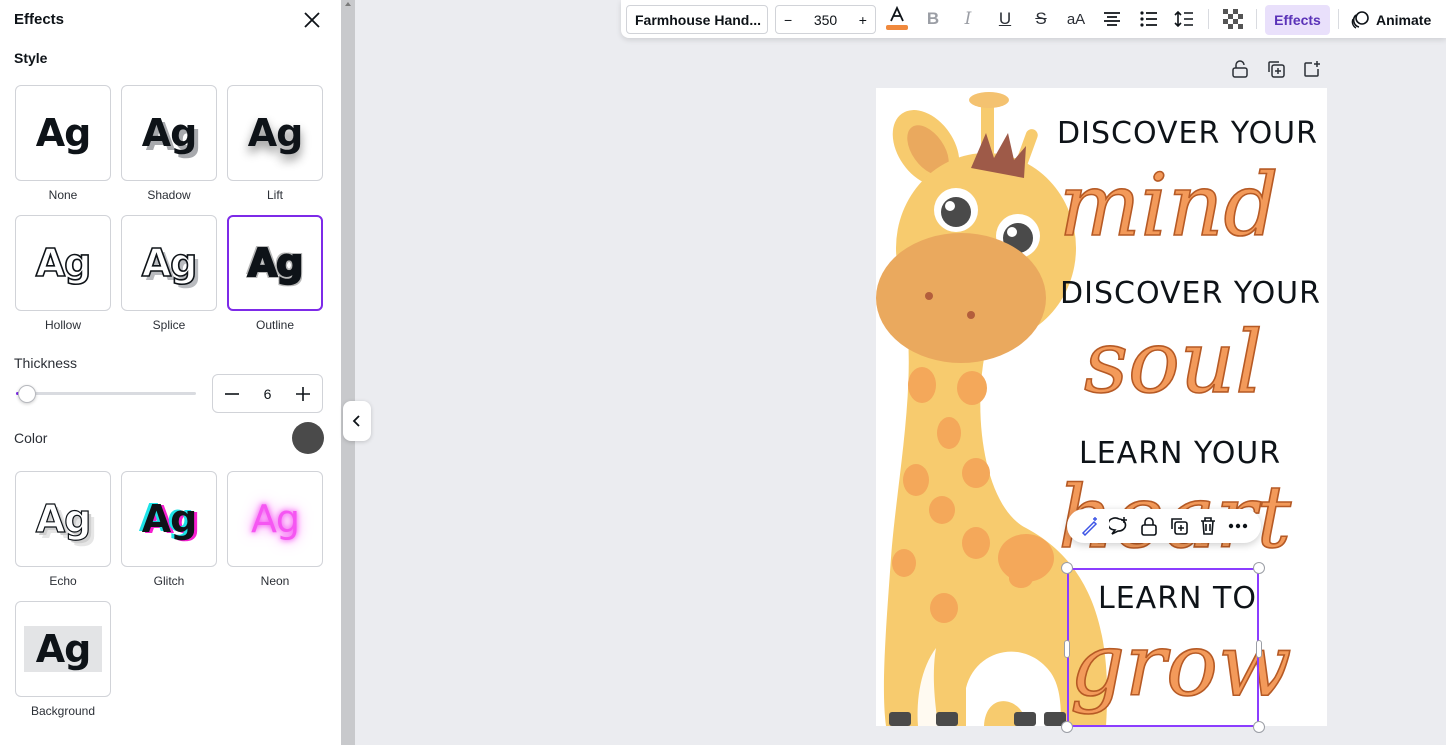 This screenshot has width=1446, height=745. Describe the element at coordinates (169, 581) in the screenshot. I see `style-label-glitch: Glitch` at that location.